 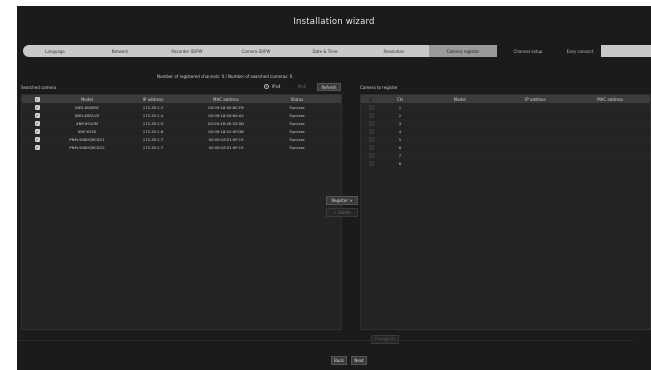 What do you see at coordinates (400, 123) in the screenshot?
I see `cell-ch: 3` at bounding box center [400, 123].